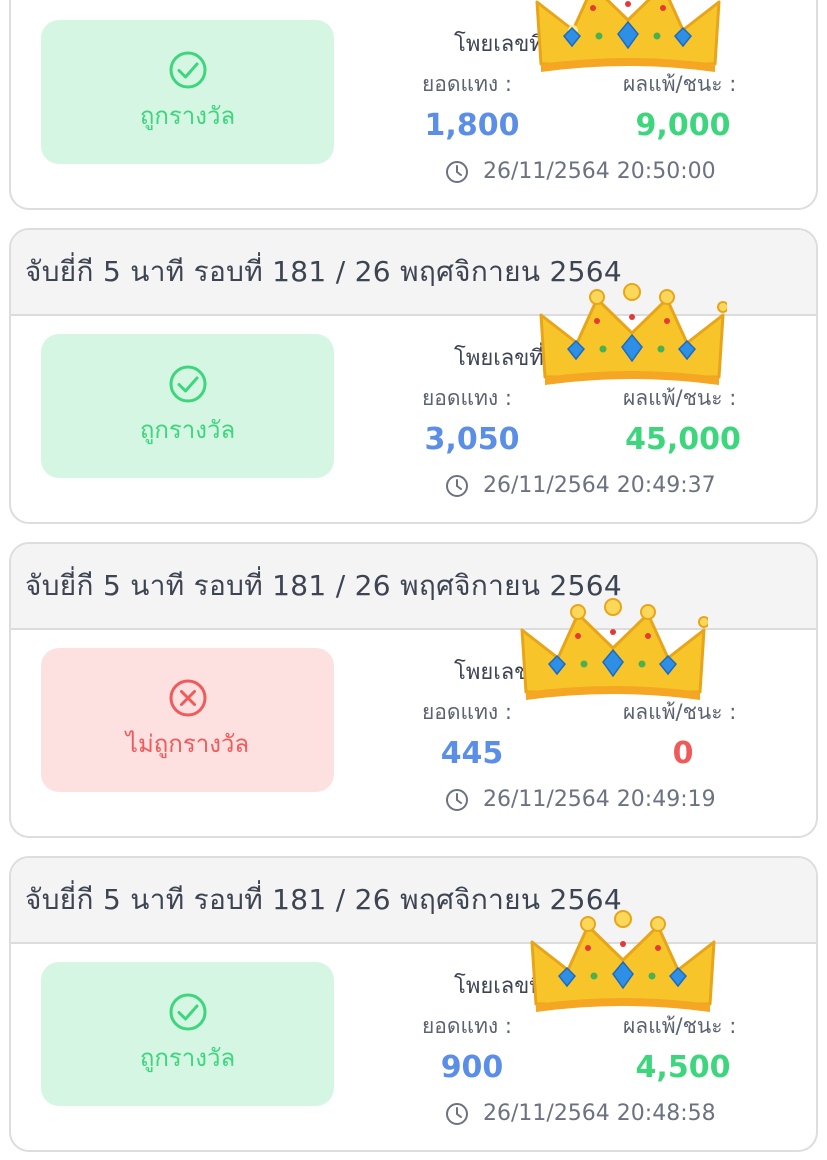 Image resolution: width=827 pixels, height=1160 pixels. Describe the element at coordinates (472, 753) in the screenshot. I see `bet-amount-value: 445` at that location.